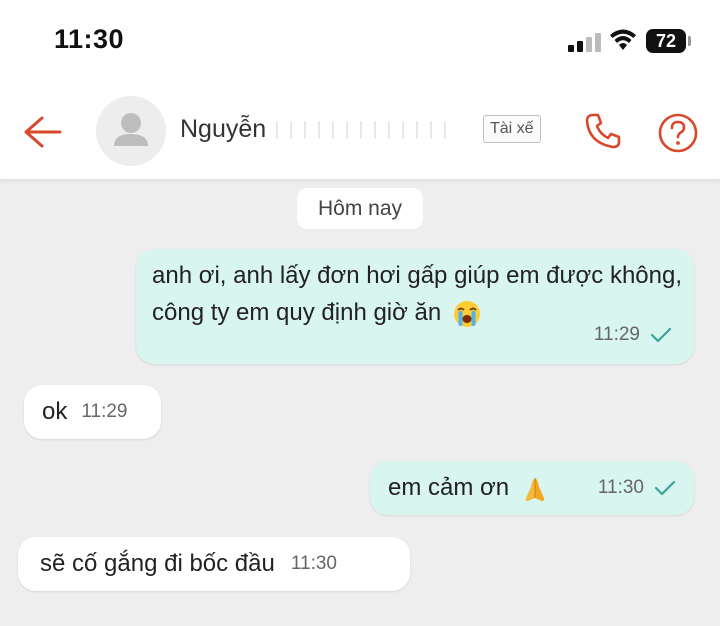 The height and width of the screenshot is (626, 720). What do you see at coordinates (55, 411) in the screenshot?
I see `message-text: ok` at bounding box center [55, 411].